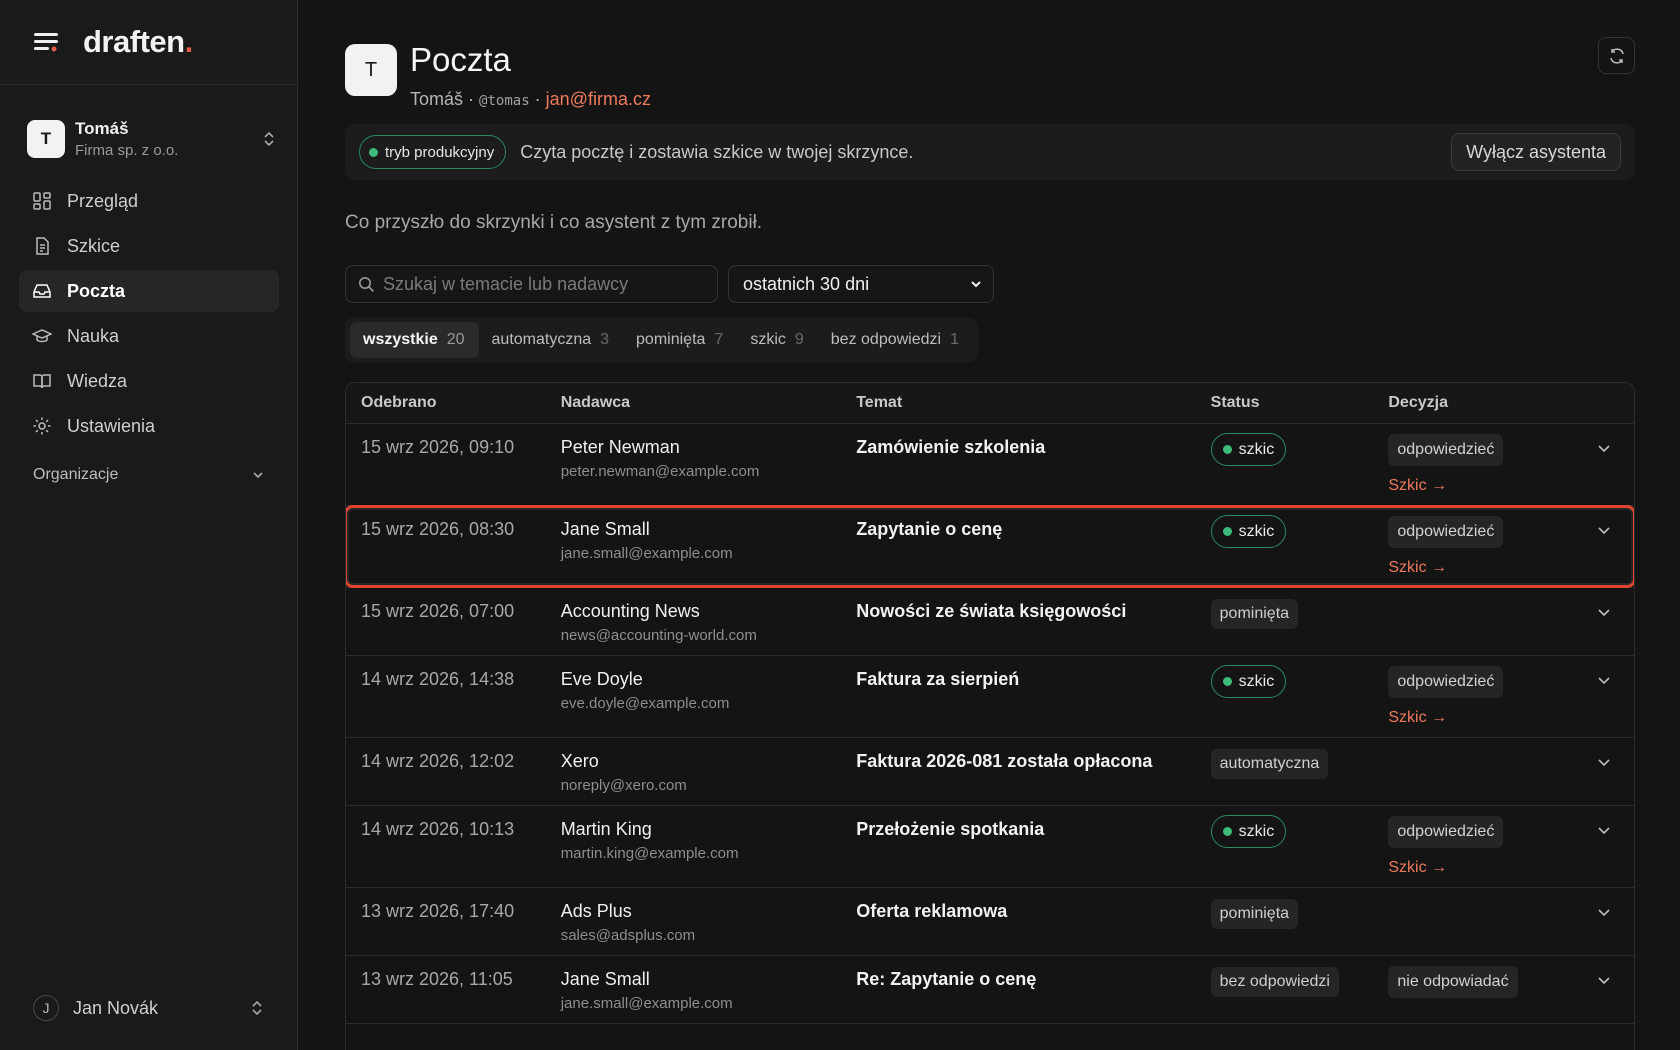  I want to click on sender-email: news@accounting-world.com, so click(658, 635).